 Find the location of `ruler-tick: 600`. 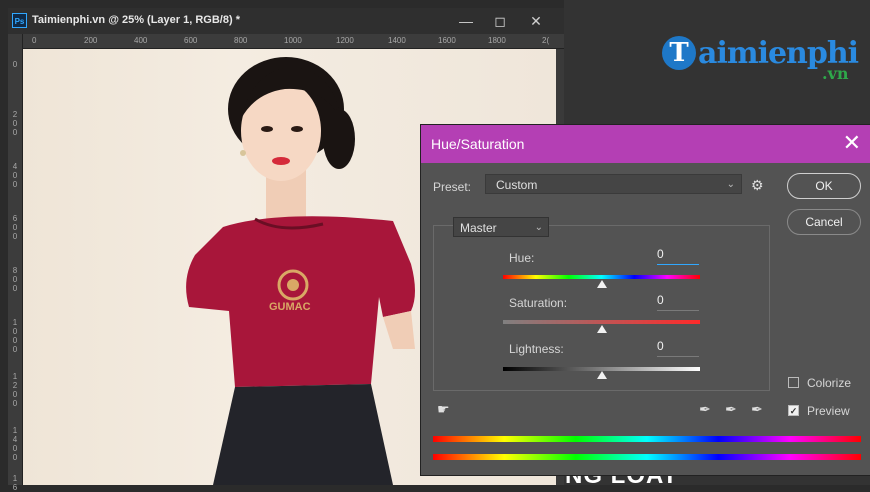

ruler-tick: 600 is located at coordinates (191, 40).